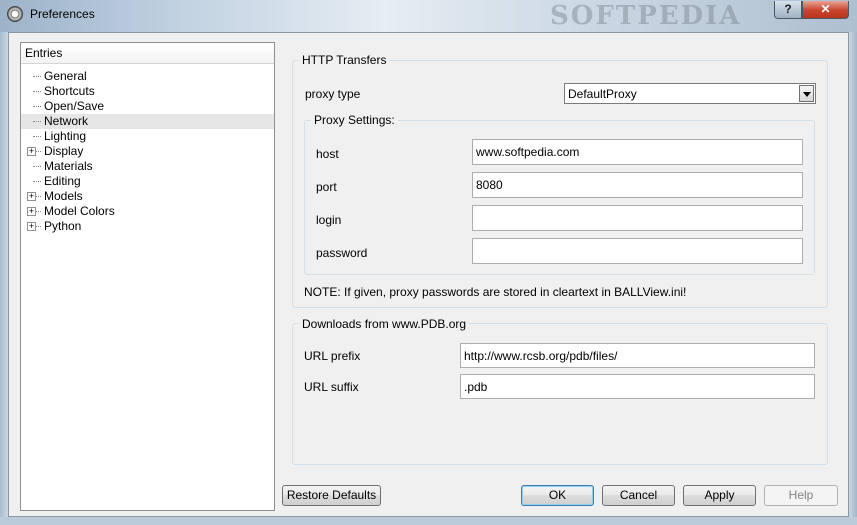 This screenshot has height=525, width=857. I want to click on tree-item-lighting: Lighting, so click(147, 136).